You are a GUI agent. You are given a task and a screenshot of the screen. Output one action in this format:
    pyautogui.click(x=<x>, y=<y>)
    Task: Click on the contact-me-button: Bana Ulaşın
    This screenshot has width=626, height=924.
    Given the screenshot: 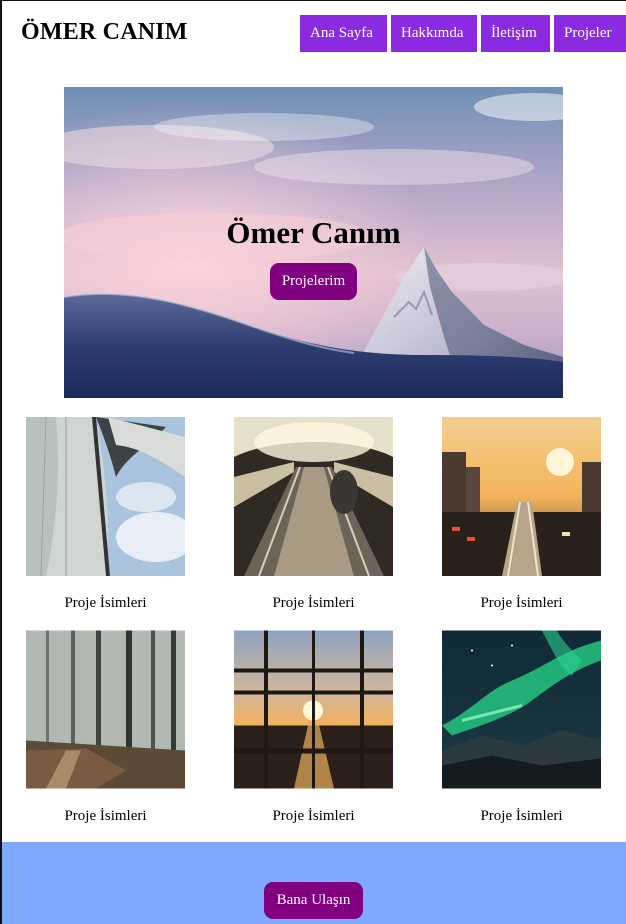 What is the action you would take?
    pyautogui.click(x=313, y=900)
    